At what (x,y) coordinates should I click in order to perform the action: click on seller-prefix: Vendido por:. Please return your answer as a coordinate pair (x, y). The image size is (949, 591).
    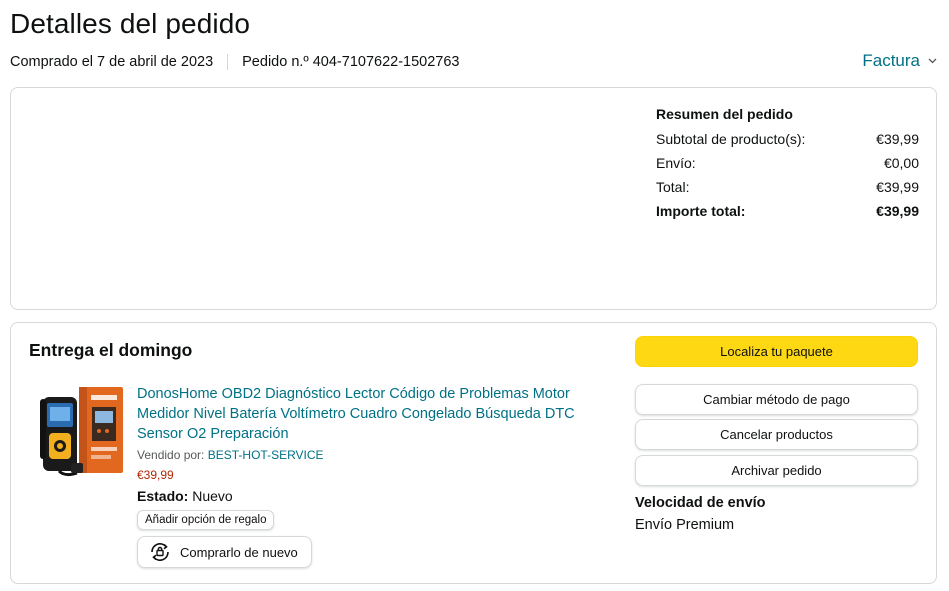
    Looking at the image, I should click on (171, 455).